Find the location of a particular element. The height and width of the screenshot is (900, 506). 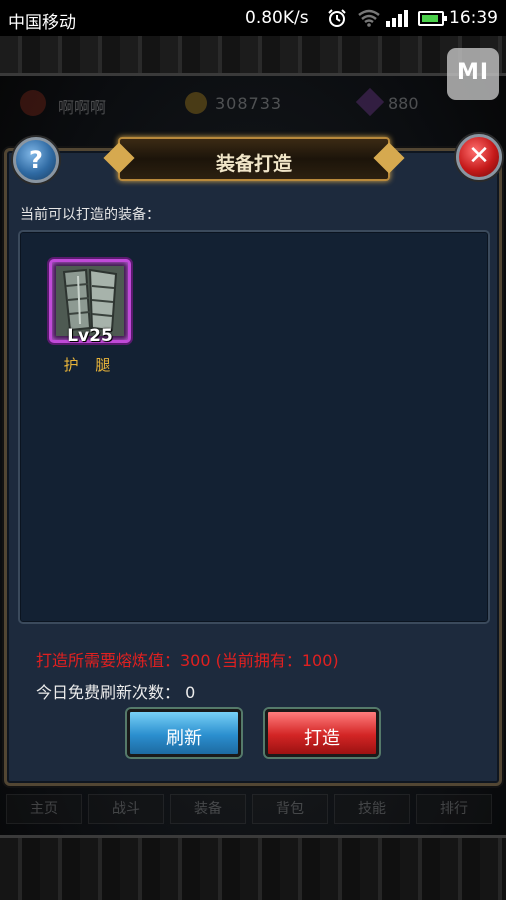

help-icon: ? is located at coordinates (36, 160).